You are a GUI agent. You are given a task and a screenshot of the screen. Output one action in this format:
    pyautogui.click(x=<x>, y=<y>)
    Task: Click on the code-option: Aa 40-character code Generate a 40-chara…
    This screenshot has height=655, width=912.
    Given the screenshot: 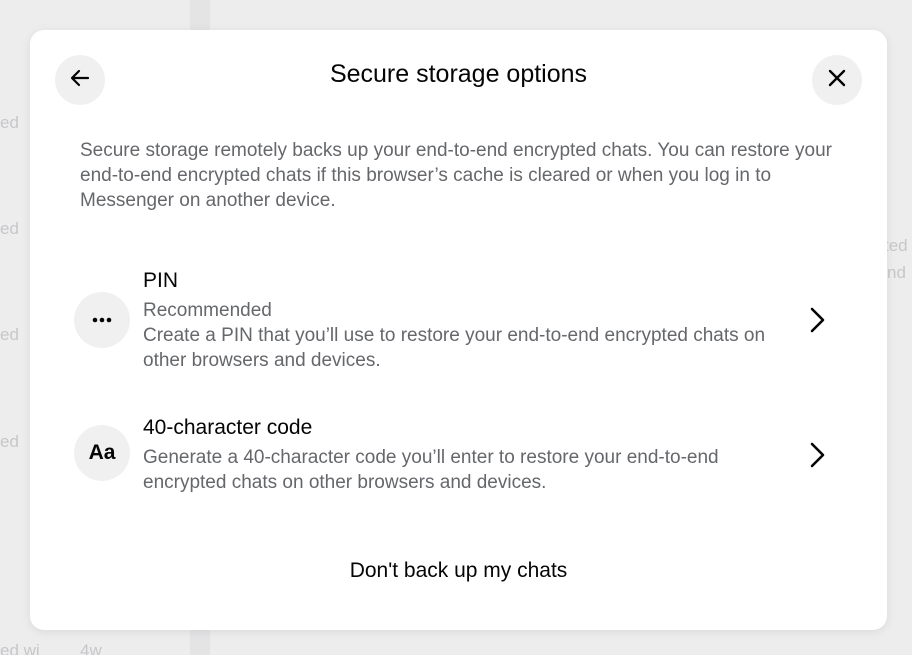 What is the action you would take?
    pyautogui.click(x=460, y=455)
    